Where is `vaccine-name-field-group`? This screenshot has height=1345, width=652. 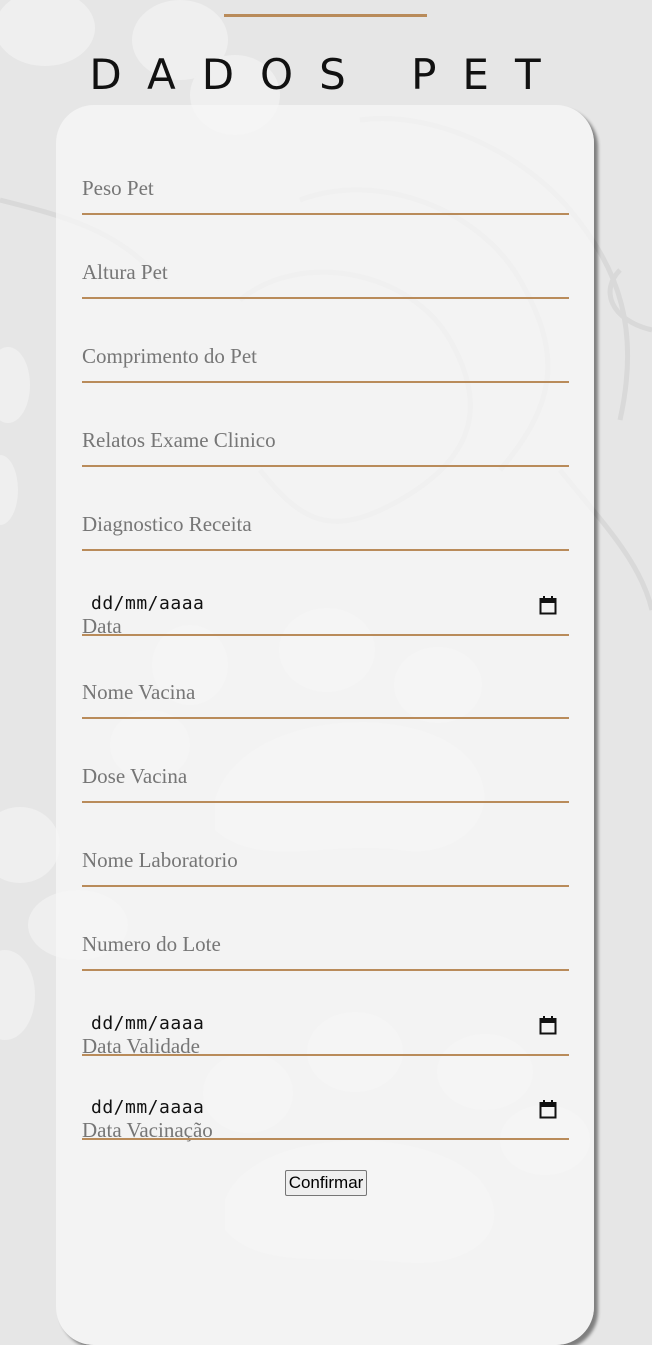
vaccine-name-field-group is located at coordinates (325, 679).